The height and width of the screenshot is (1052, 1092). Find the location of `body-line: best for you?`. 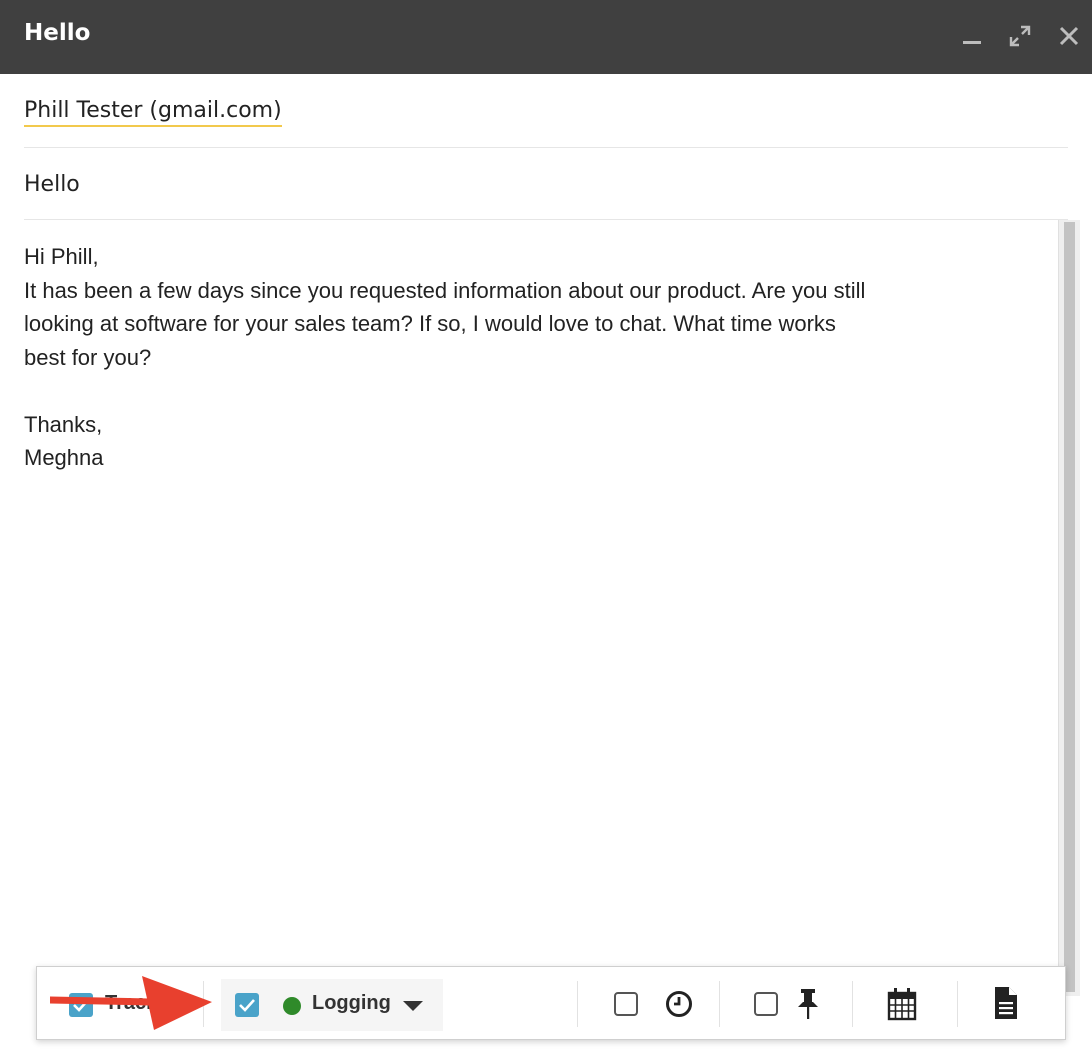

body-line: best for you? is located at coordinates (88, 357).